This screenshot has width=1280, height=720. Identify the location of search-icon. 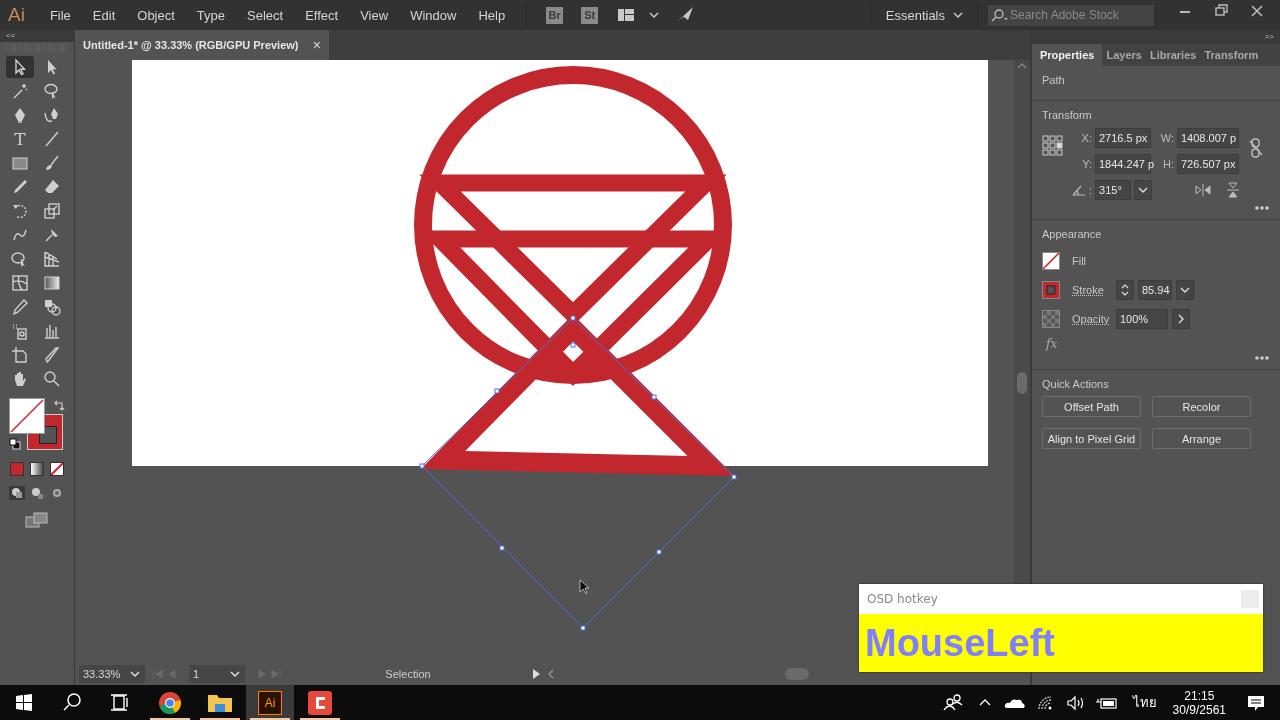
(1000, 15).